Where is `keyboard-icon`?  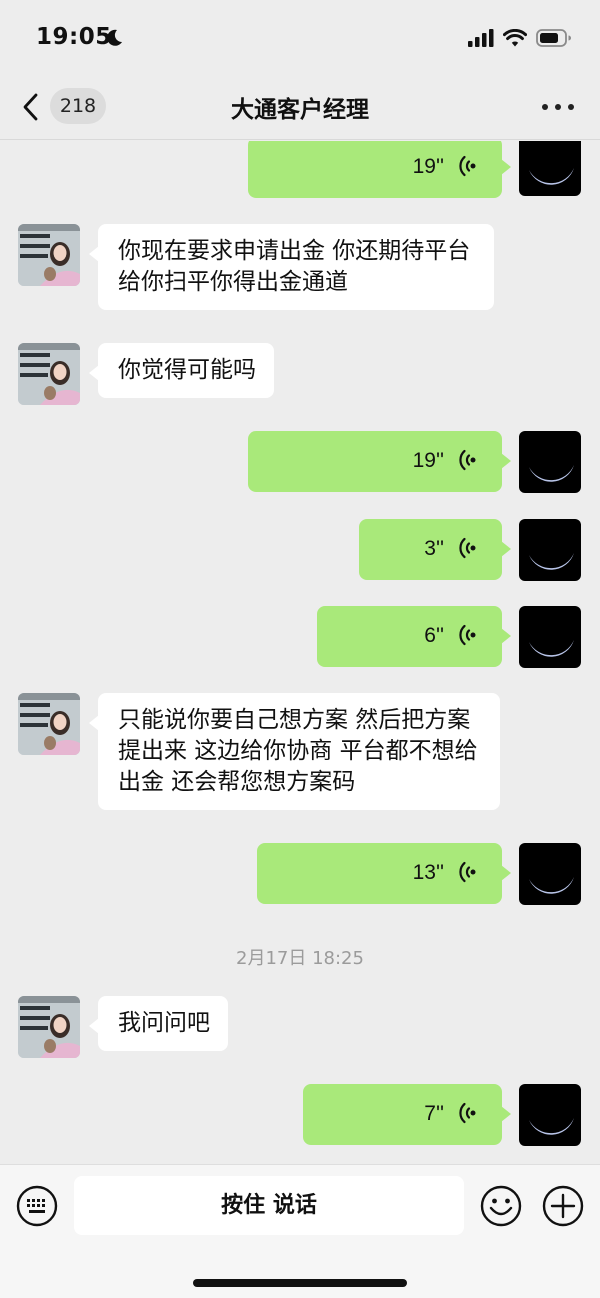
keyboard-icon is located at coordinates (37, 1206).